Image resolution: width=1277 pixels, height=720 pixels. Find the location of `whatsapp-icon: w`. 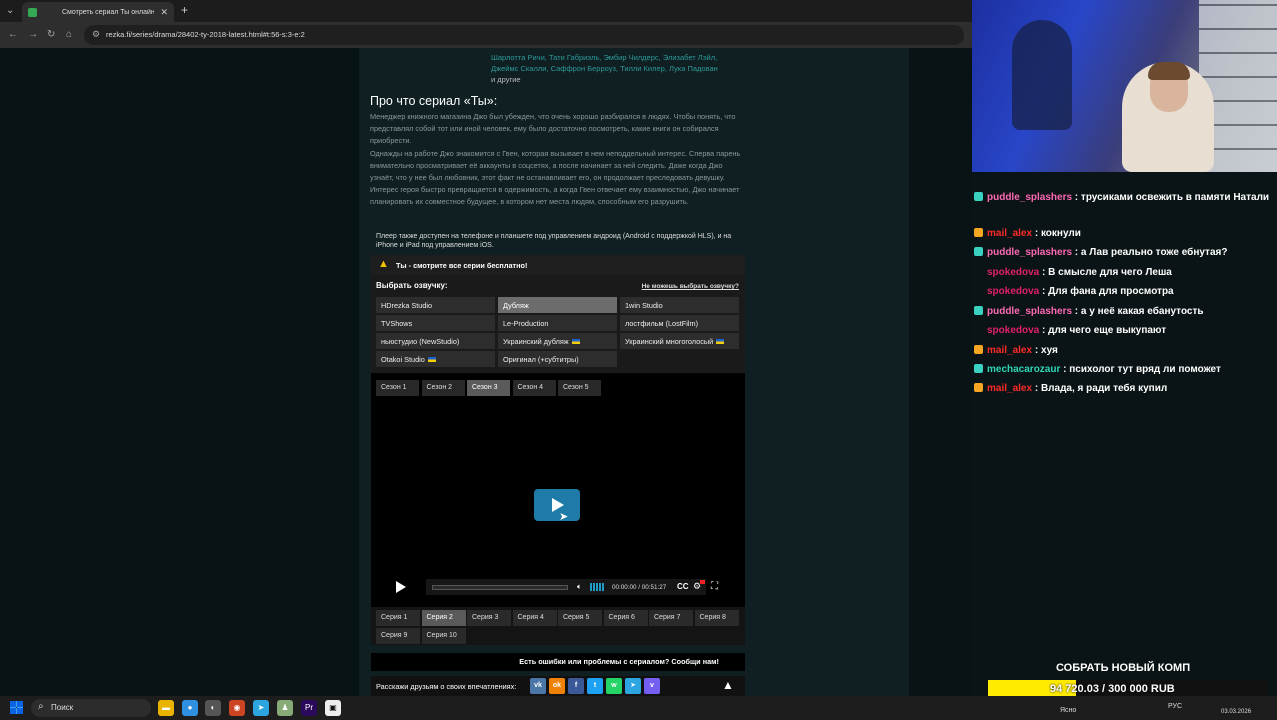

whatsapp-icon: w is located at coordinates (614, 686).